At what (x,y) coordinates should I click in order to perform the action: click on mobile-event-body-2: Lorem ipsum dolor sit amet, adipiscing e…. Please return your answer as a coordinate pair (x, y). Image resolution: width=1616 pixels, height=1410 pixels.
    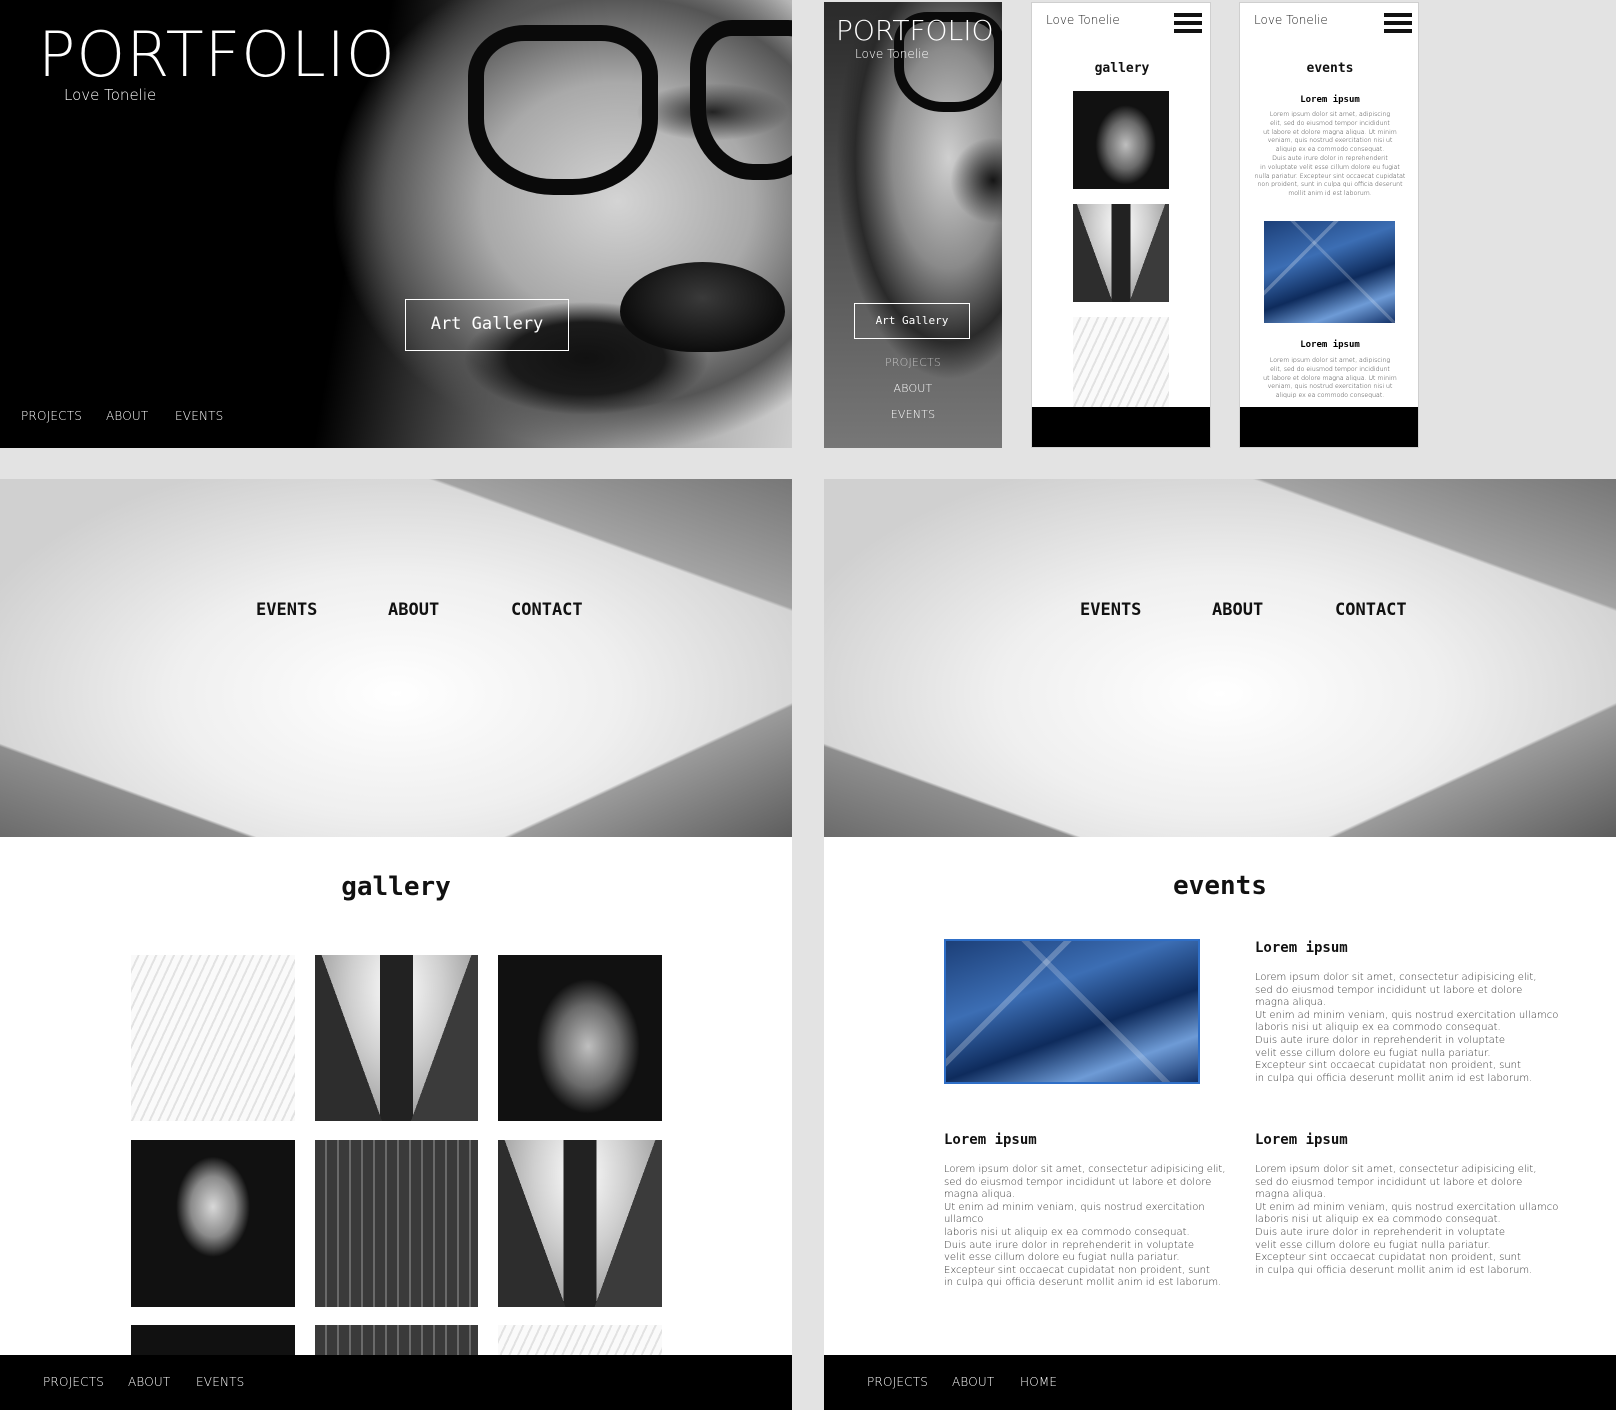
    Looking at the image, I should click on (1330, 378).